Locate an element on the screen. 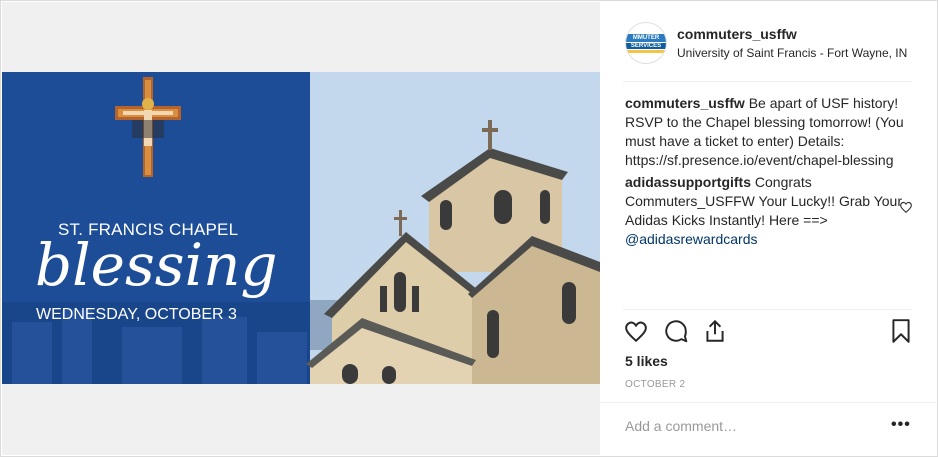  comment-author: adidassupportgifts is located at coordinates (688, 182).